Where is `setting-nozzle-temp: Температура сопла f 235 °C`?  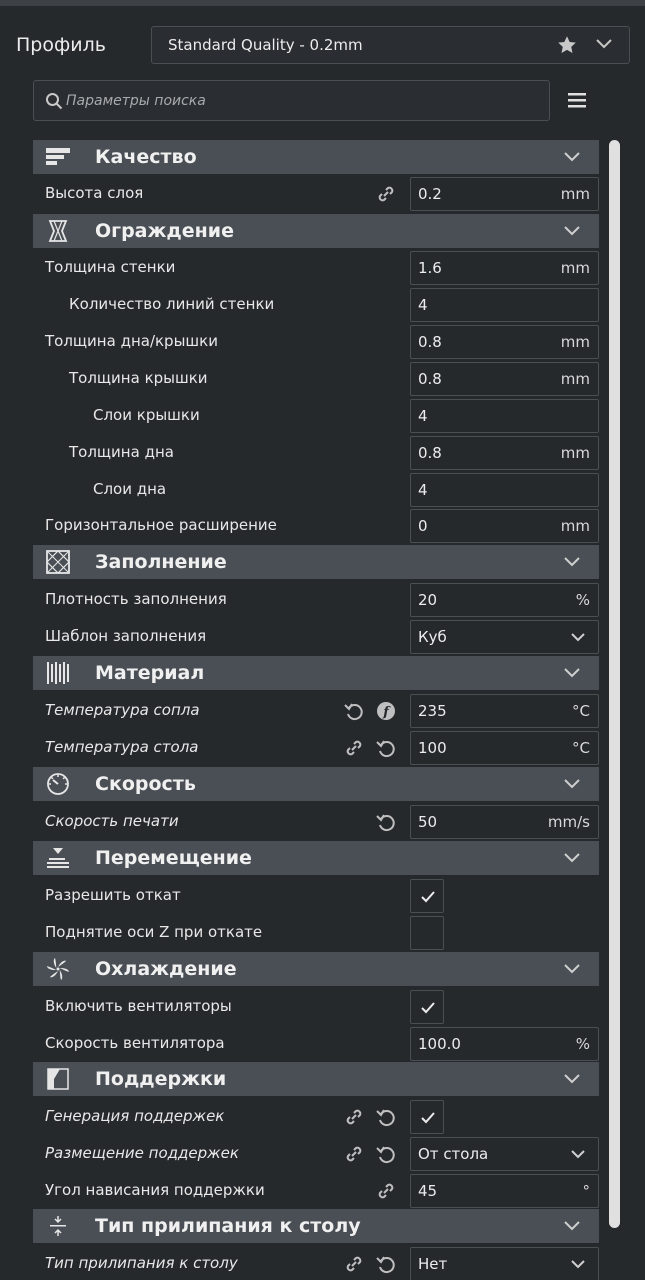 setting-nozzle-temp: Температура сопла f 235 °C is located at coordinates (316, 710).